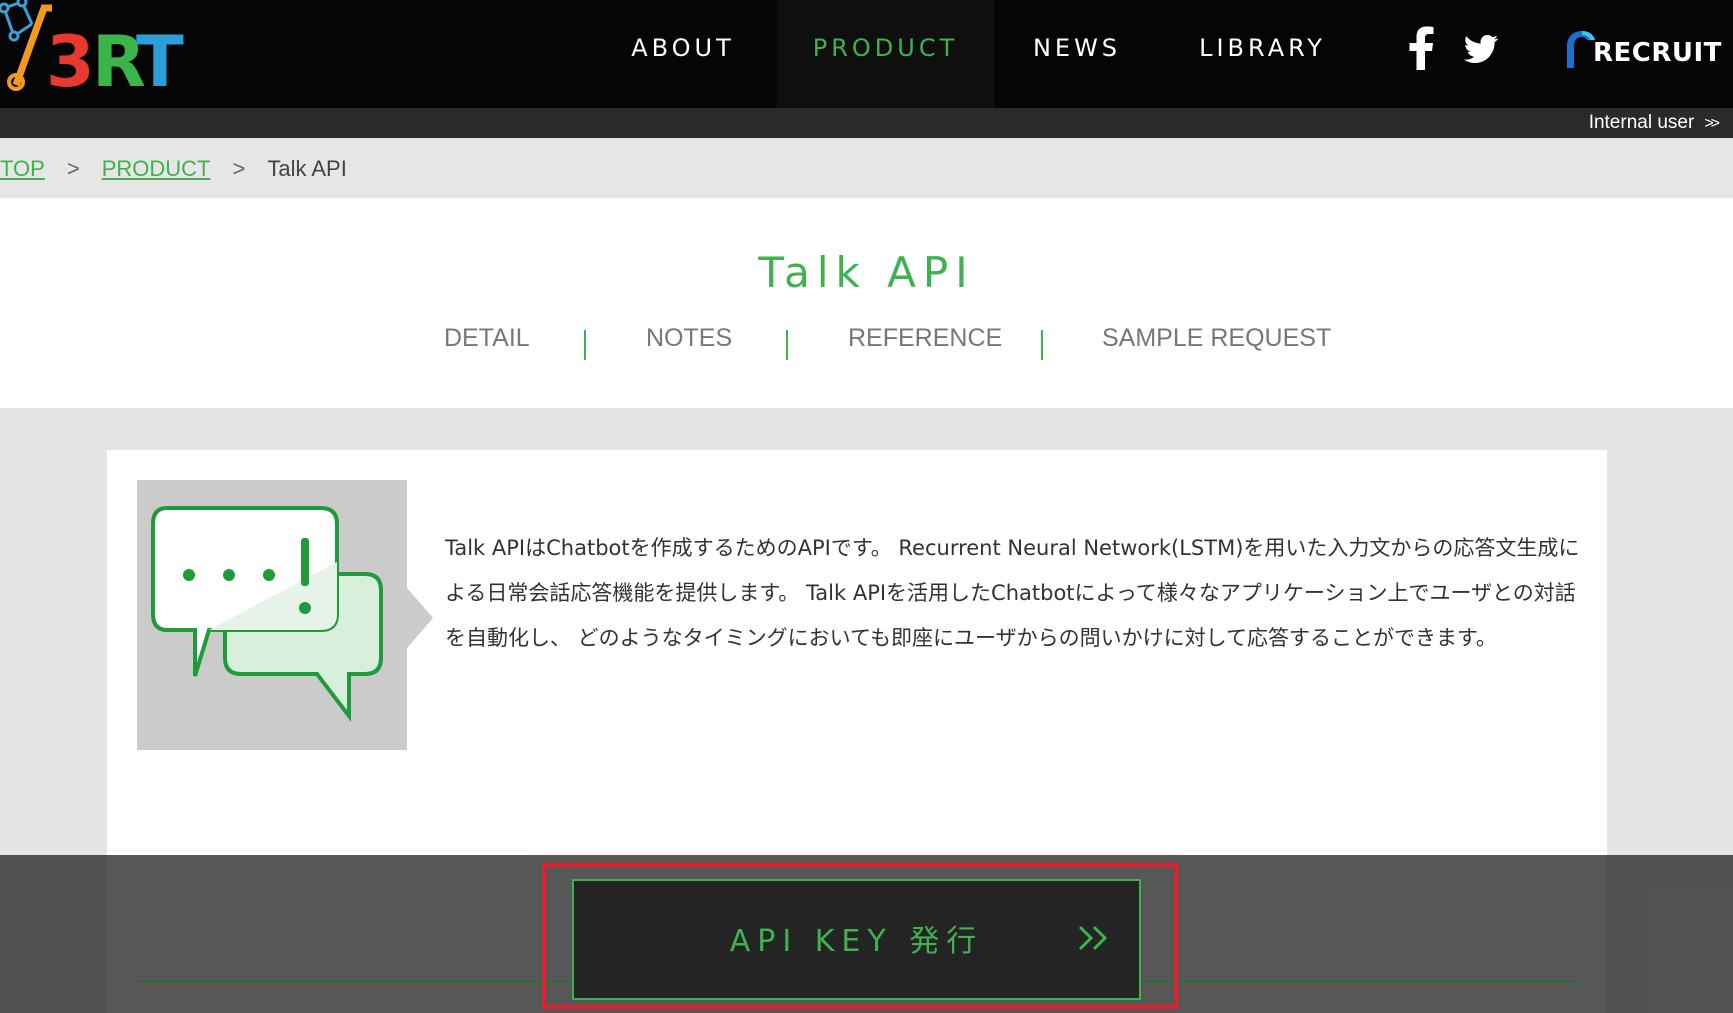 The height and width of the screenshot is (1013, 1733). I want to click on twitter-icon, so click(1481, 49).